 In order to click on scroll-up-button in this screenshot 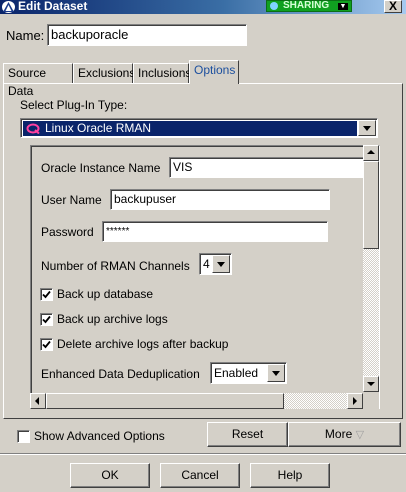, I will do `click(371, 153)`.